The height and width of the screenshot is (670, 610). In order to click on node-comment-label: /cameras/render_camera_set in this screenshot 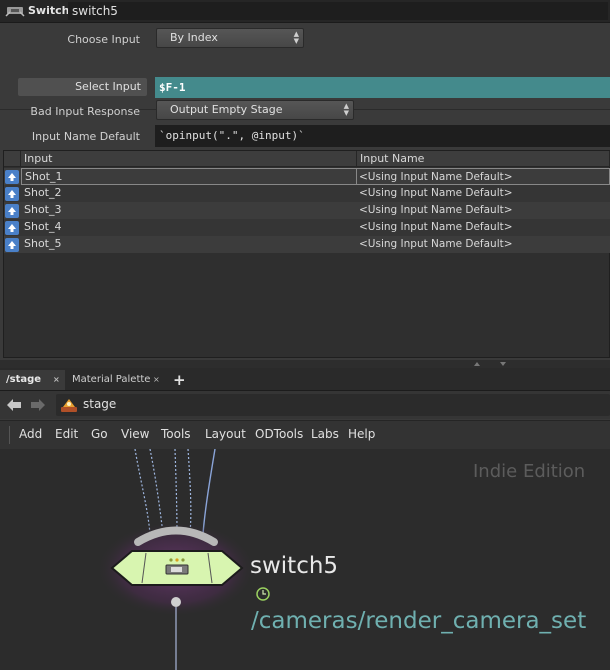, I will do `click(419, 621)`.